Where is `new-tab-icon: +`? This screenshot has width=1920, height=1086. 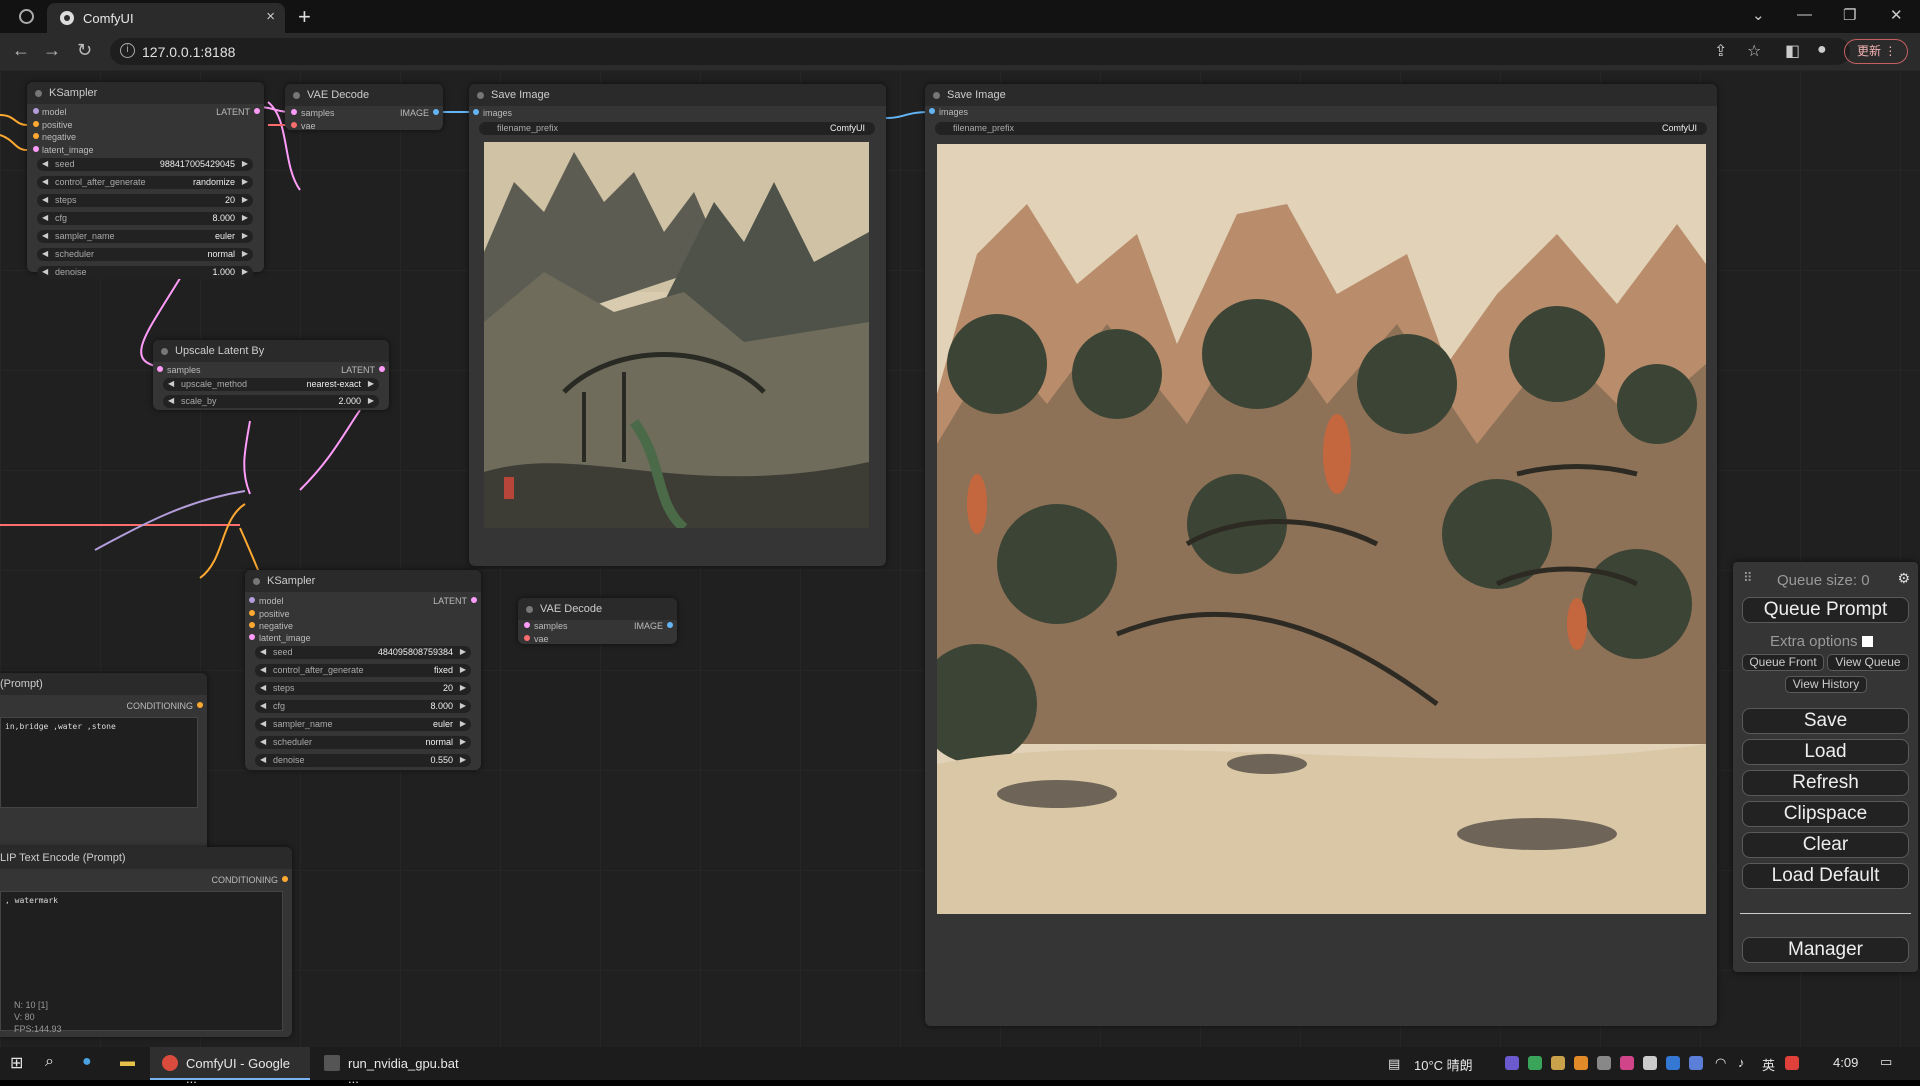 new-tab-icon: + is located at coordinates (304, 17).